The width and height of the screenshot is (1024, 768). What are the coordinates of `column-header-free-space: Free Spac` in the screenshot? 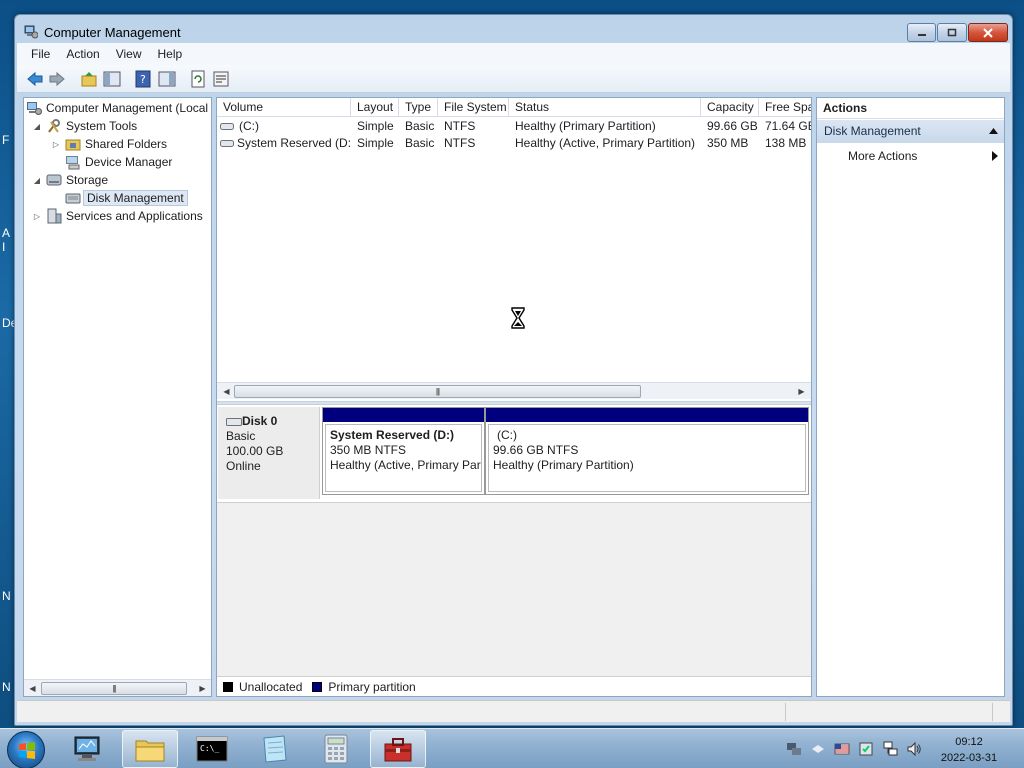 It's located at (785, 107).